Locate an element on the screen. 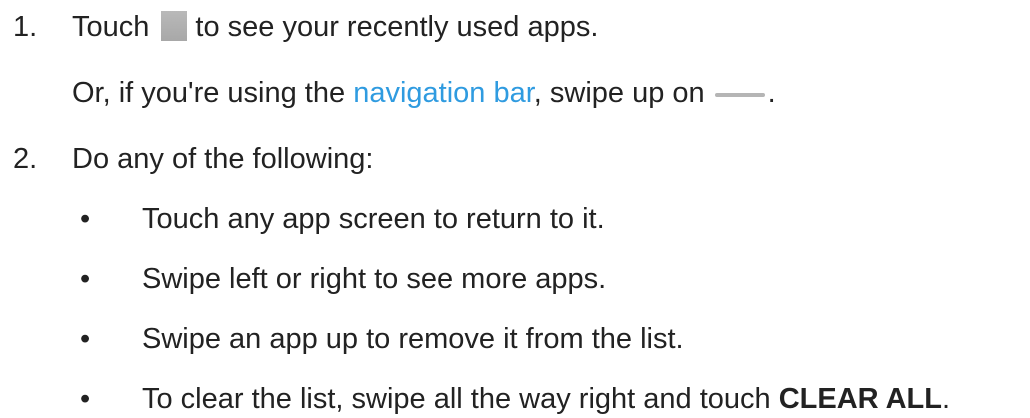  nav-handle-icon is located at coordinates (739, 95).